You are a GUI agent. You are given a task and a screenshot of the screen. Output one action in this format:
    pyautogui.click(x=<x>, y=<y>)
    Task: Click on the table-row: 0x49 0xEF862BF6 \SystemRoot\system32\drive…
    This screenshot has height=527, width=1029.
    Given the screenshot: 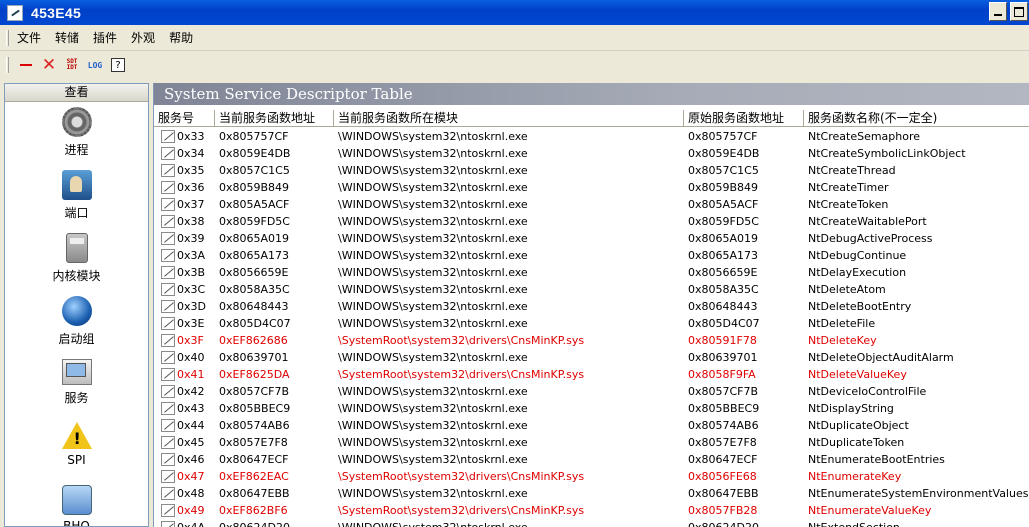 What is the action you would take?
    pyautogui.click(x=591, y=510)
    